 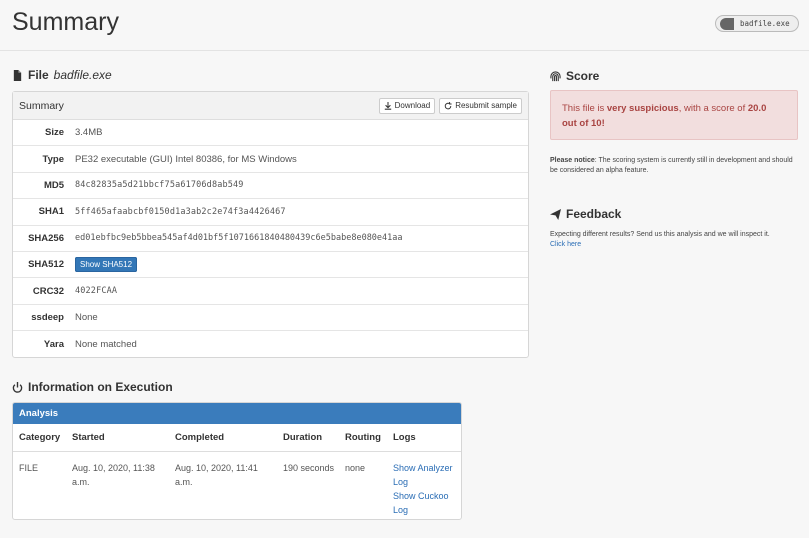 What do you see at coordinates (387, 105) in the screenshot?
I see `download-icon` at bounding box center [387, 105].